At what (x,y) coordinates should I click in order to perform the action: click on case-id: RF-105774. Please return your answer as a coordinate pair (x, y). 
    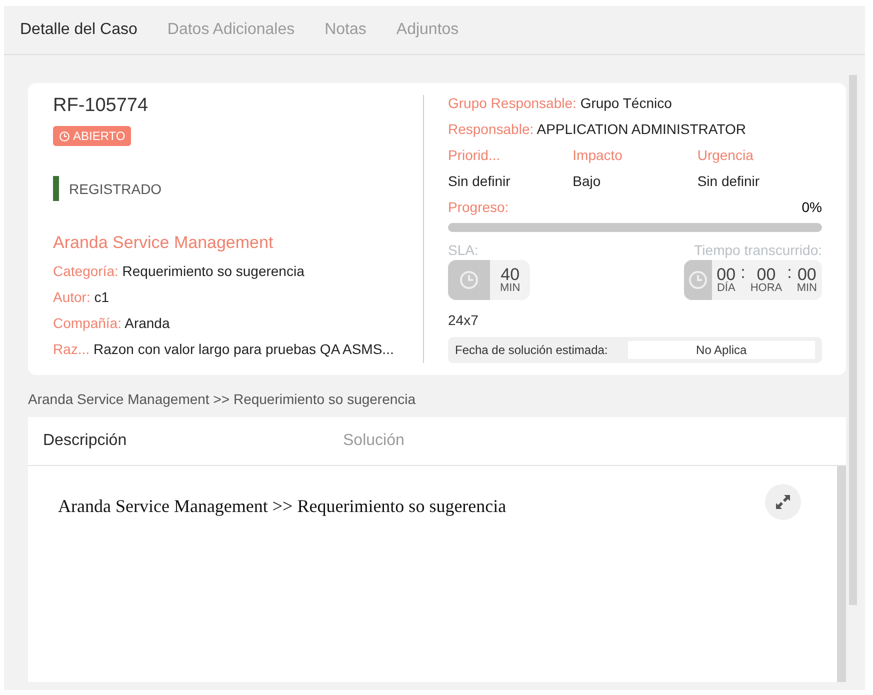
    Looking at the image, I should click on (101, 106).